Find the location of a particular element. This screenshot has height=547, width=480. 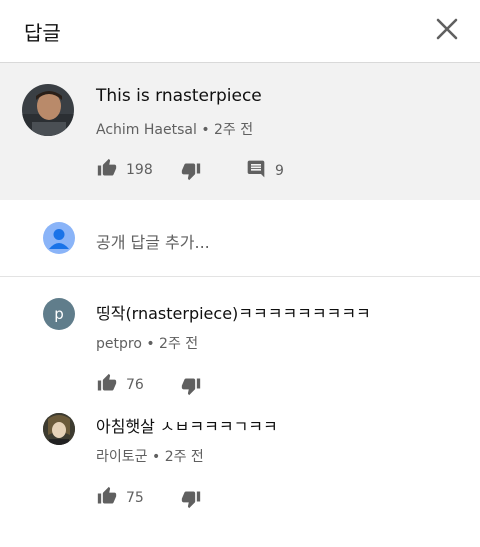

avatar: p is located at coordinates (59, 314).